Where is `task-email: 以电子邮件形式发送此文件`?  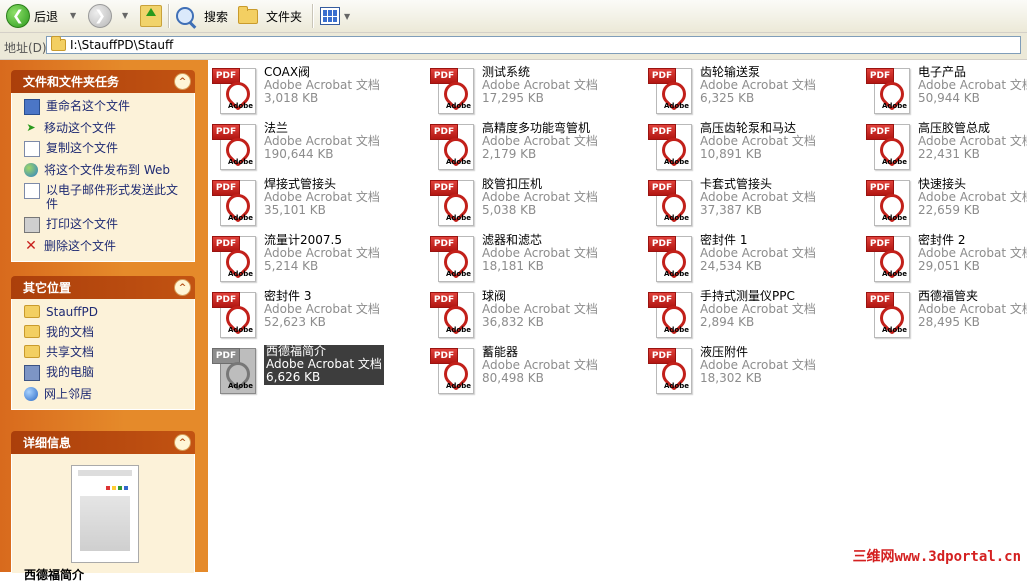 task-email: 以电子邮件形式发送此文件 is located at coordinates (105, 197).